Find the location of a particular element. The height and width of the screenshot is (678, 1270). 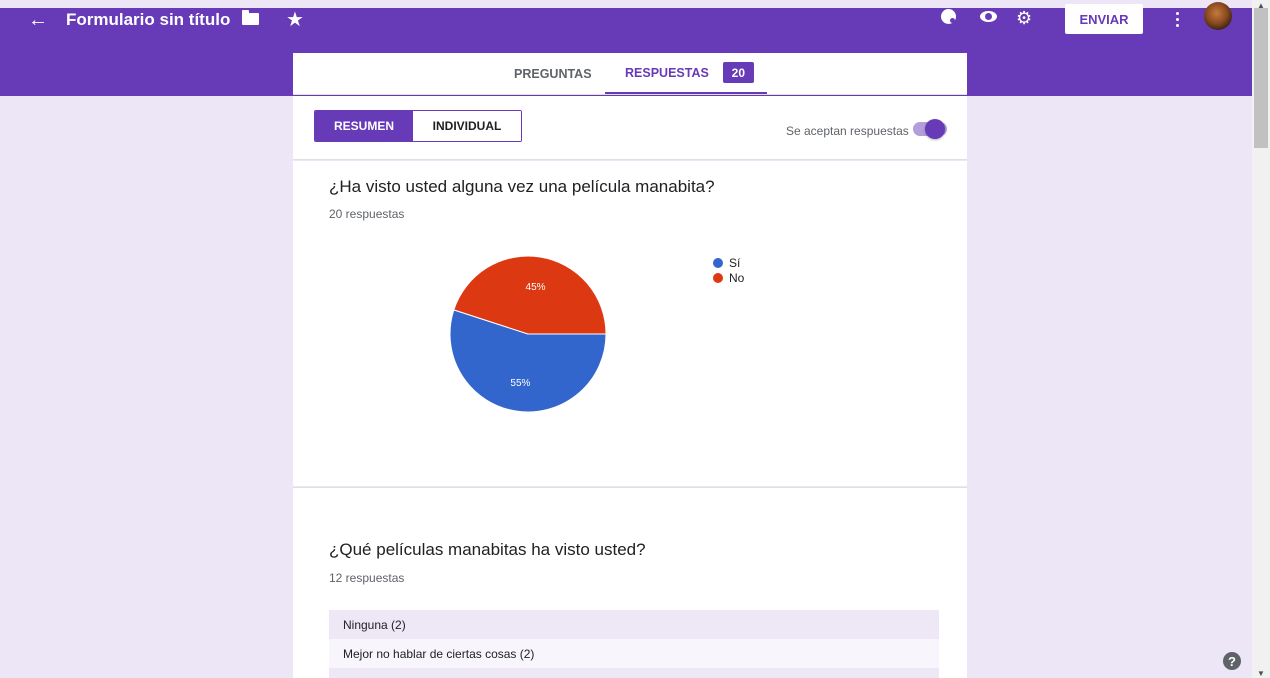

responses-count-badge: 20 is located at coordinates (738, 72).